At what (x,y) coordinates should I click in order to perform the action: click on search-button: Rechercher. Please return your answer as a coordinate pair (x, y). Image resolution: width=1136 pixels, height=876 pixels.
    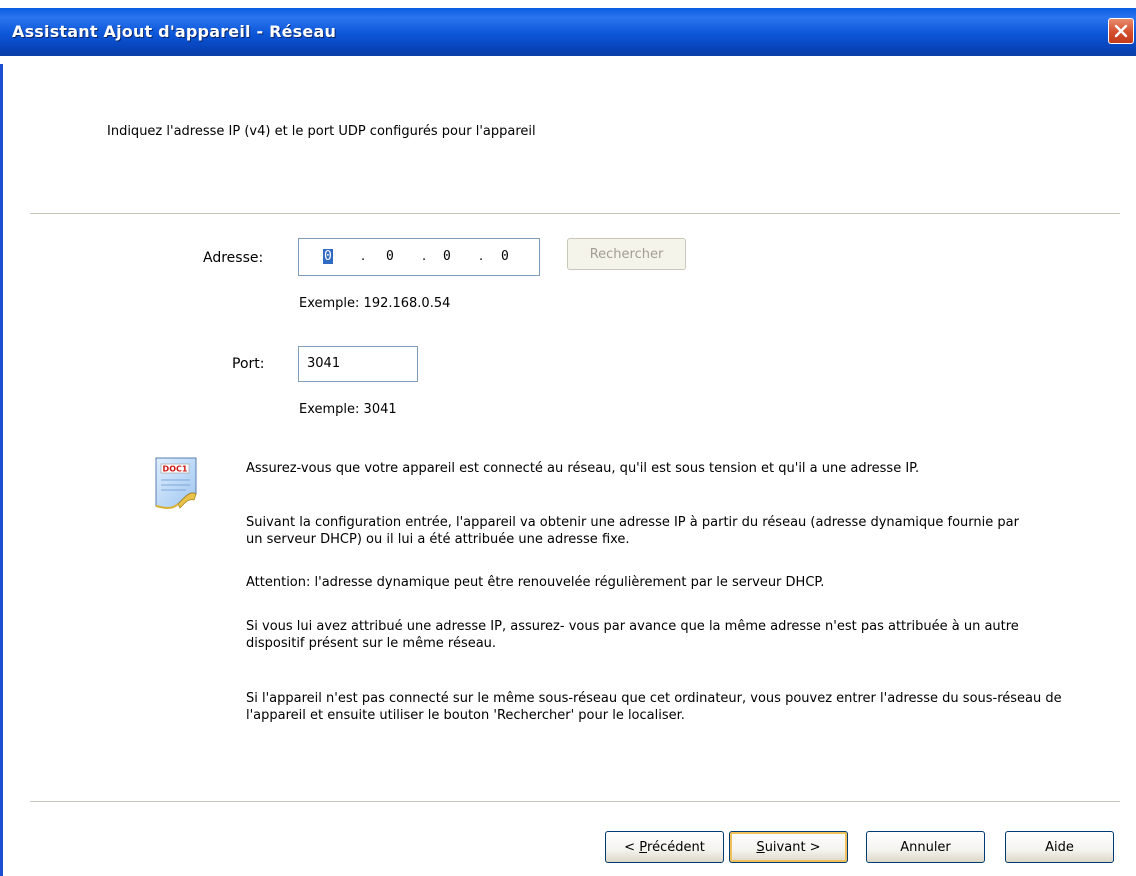
    Looking at the image, I should click on (626, 254).